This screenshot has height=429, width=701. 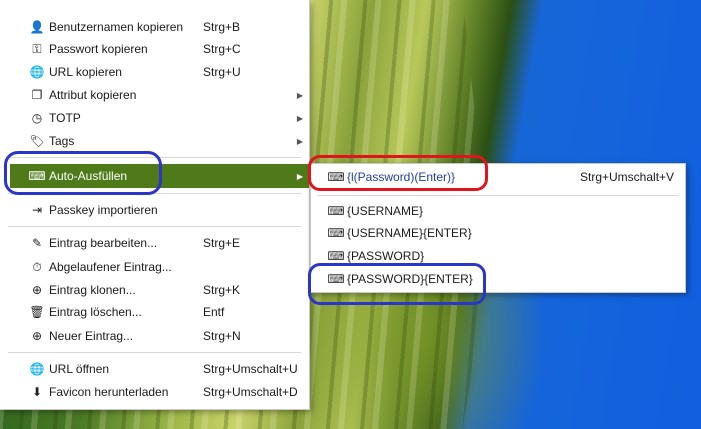 I want to click on sequence-label: {USERNAME}{ENTER}, so click(x=409, y=233).